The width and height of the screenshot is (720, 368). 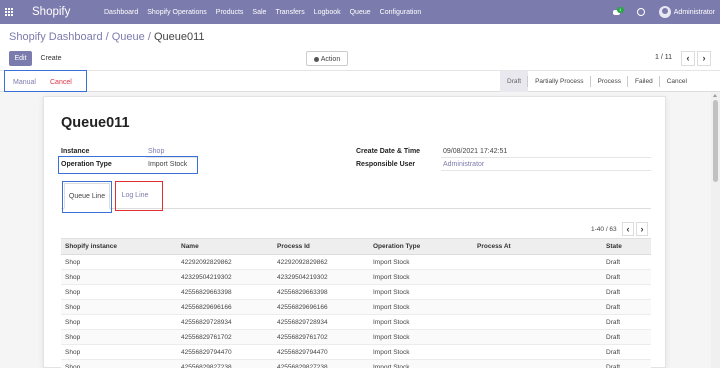 What do you see at coordinates (20, 58) in the screenshot?
I see `edit-button: Edit` at bounding box center [20, 58].